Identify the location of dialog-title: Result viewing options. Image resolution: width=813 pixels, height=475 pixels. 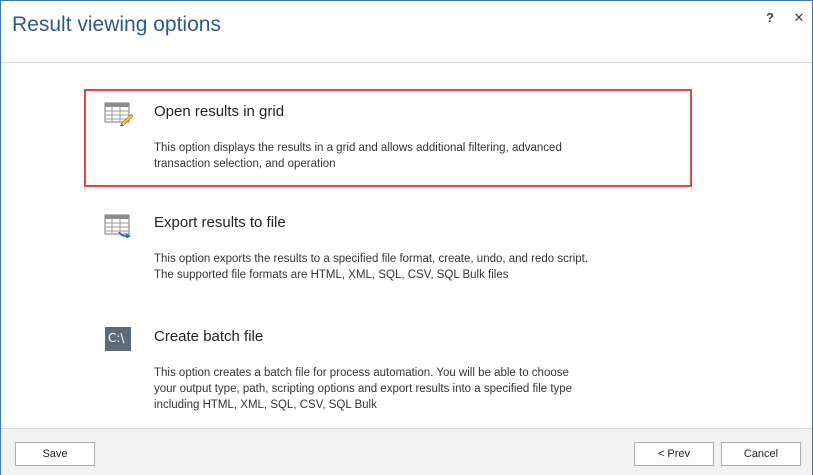
(116, 24).